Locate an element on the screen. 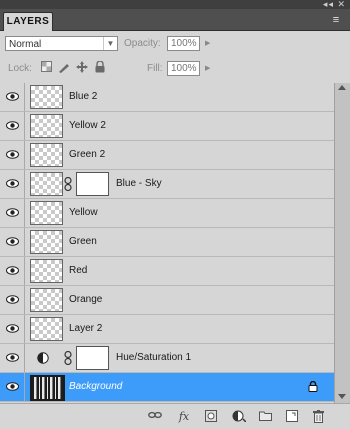  opacity-arrow-icon: ▶ is located at coordinates (208, 43).